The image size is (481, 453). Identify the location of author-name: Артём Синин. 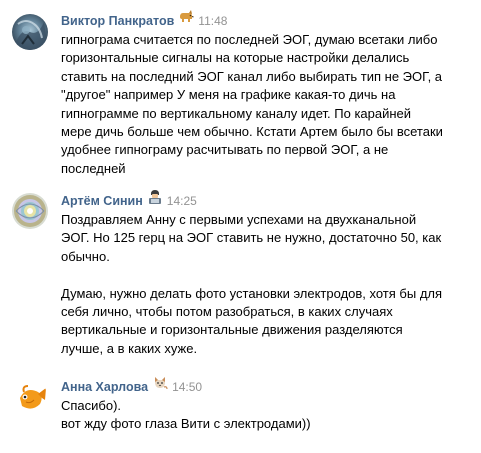
(102, 201).